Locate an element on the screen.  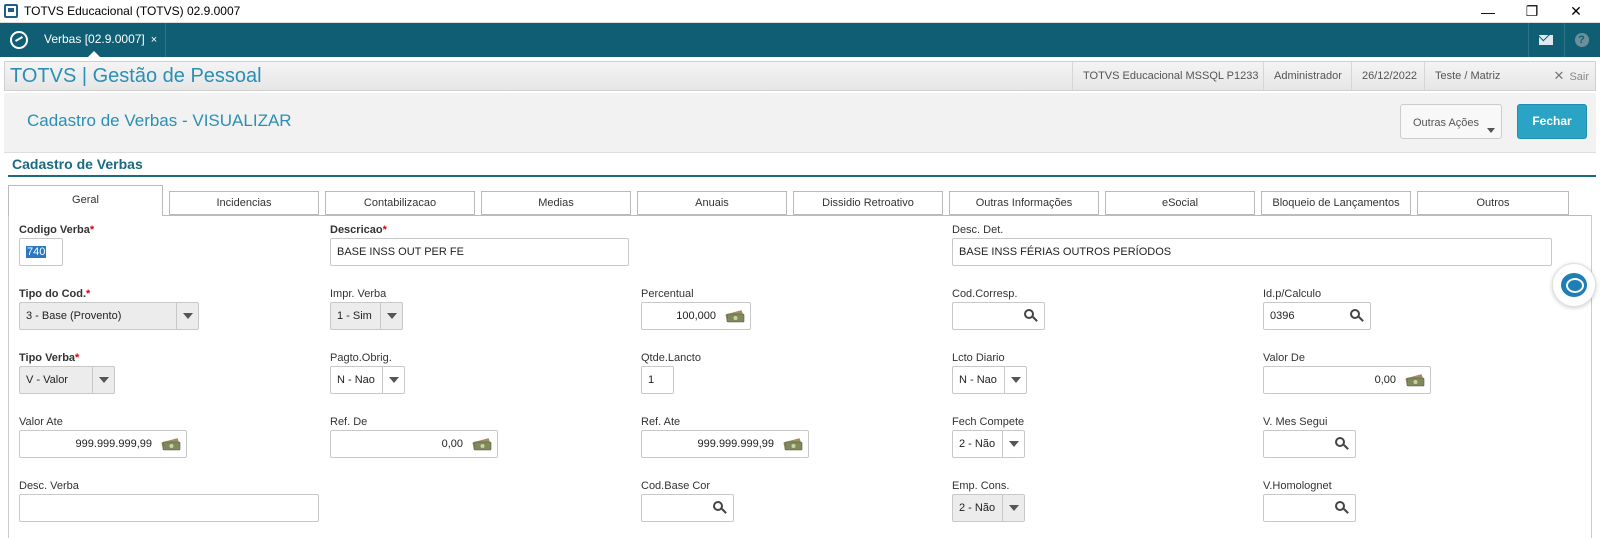
pagto-obrig-select: N - Nao is located at coordinates (367, 380).